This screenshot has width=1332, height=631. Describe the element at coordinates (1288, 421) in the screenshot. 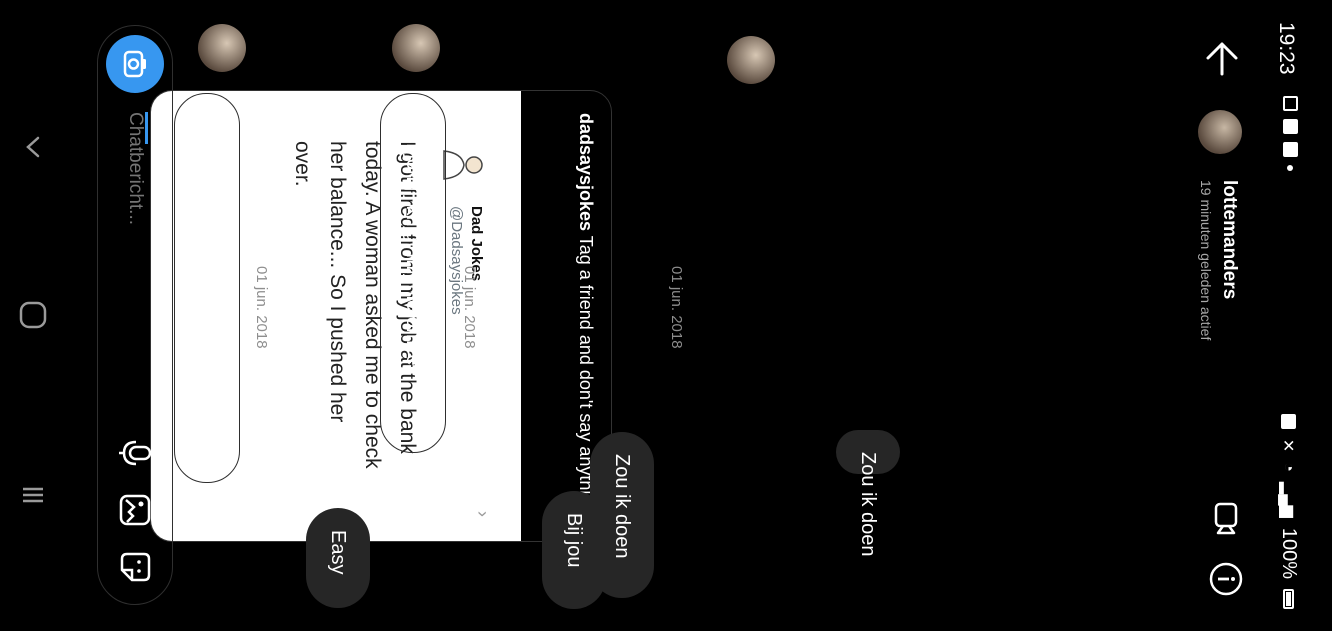

I see `nfc-icon` at that location.